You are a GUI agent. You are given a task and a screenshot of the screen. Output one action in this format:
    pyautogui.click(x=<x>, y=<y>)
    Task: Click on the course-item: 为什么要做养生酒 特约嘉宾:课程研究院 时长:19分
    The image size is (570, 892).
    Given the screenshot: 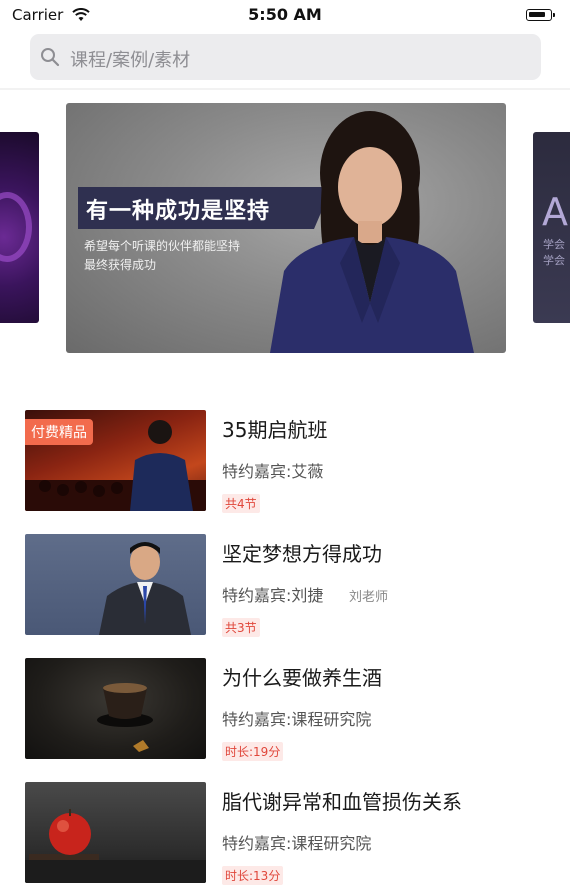 What is the action you would take?
    pyautogui.click(x=285, y=711)
    